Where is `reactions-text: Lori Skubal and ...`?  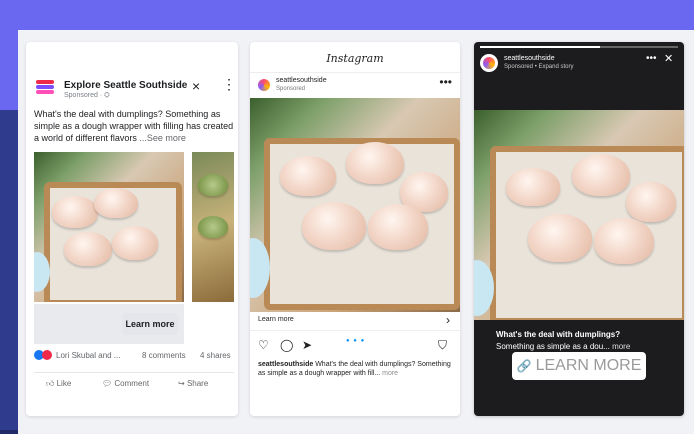 reactions-text: Lori Skubal and ... is located at coordinates (88, 355).